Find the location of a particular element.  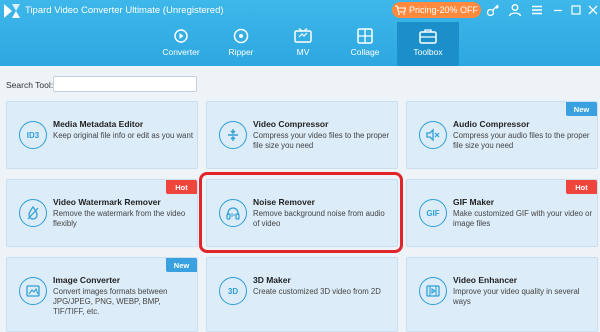

app-logo-icon is located at coordinates (12, 11).